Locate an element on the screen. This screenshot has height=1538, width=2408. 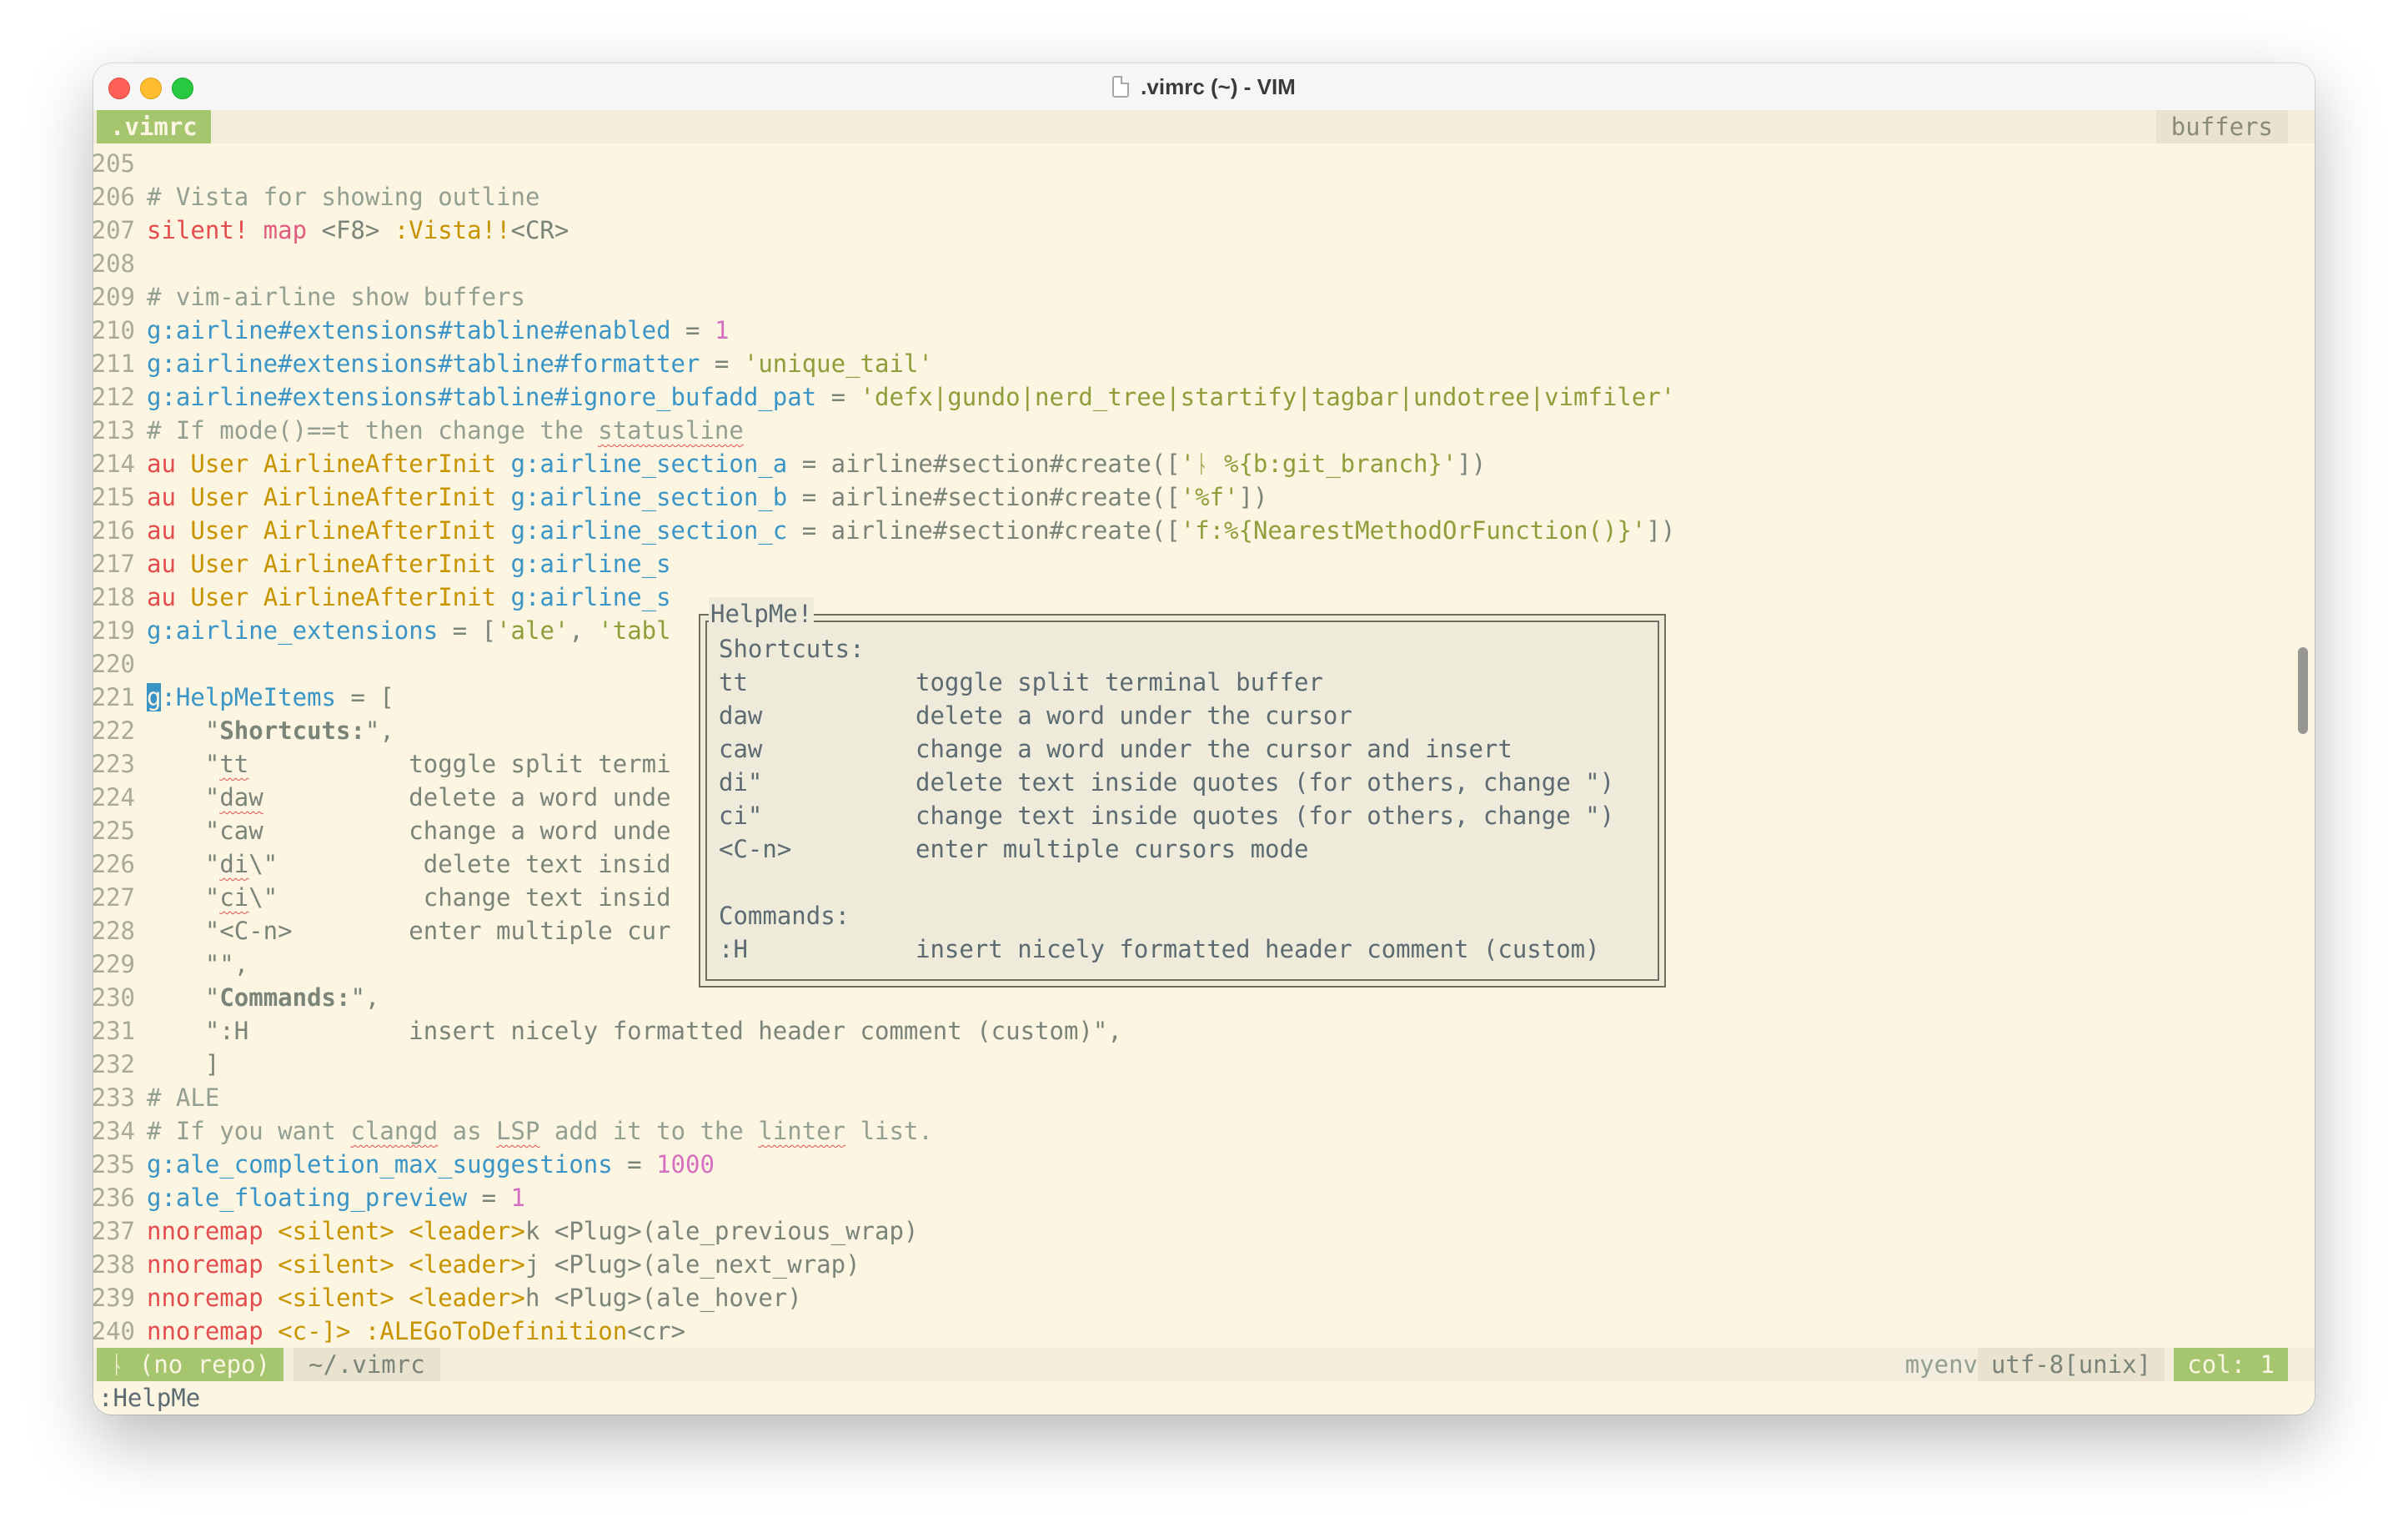
close-button is located at coordinates (119, 88).